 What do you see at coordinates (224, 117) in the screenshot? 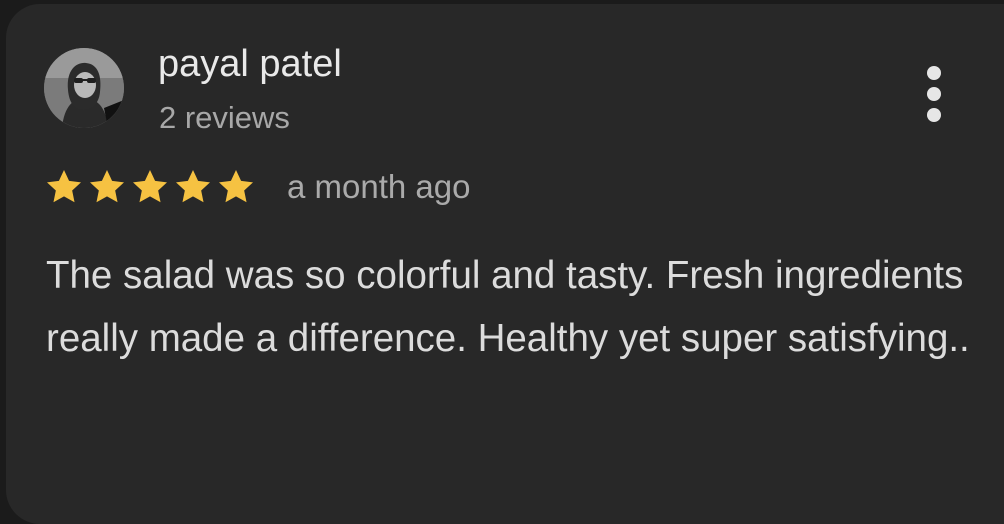
I see `reviews-count: 2 reviews` at bounding box center [224, 117].